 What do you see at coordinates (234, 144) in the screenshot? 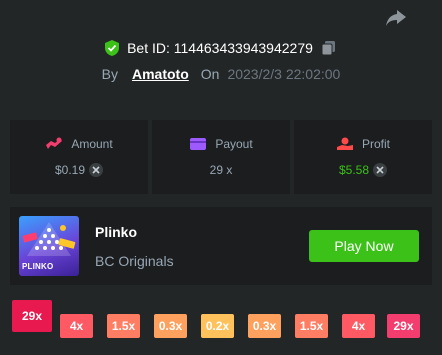
I see `stat-payout-label: Payout` at bounding box center [234, 144].